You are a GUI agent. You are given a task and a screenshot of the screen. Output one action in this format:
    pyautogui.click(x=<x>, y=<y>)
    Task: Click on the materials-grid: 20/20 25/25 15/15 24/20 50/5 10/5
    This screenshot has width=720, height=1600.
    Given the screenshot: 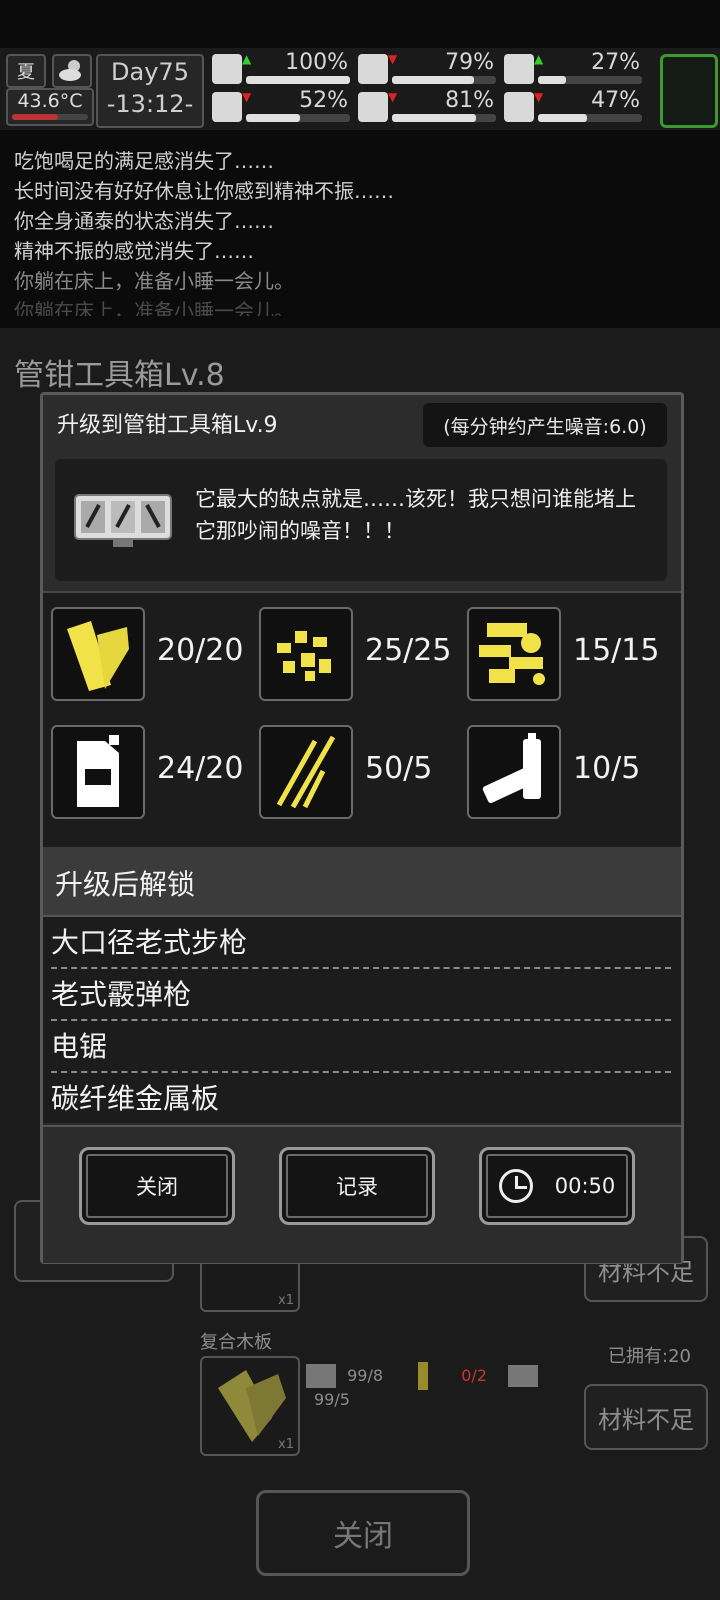 What is the action you would take?
    pyautogui.click(x=362, y=720)
    